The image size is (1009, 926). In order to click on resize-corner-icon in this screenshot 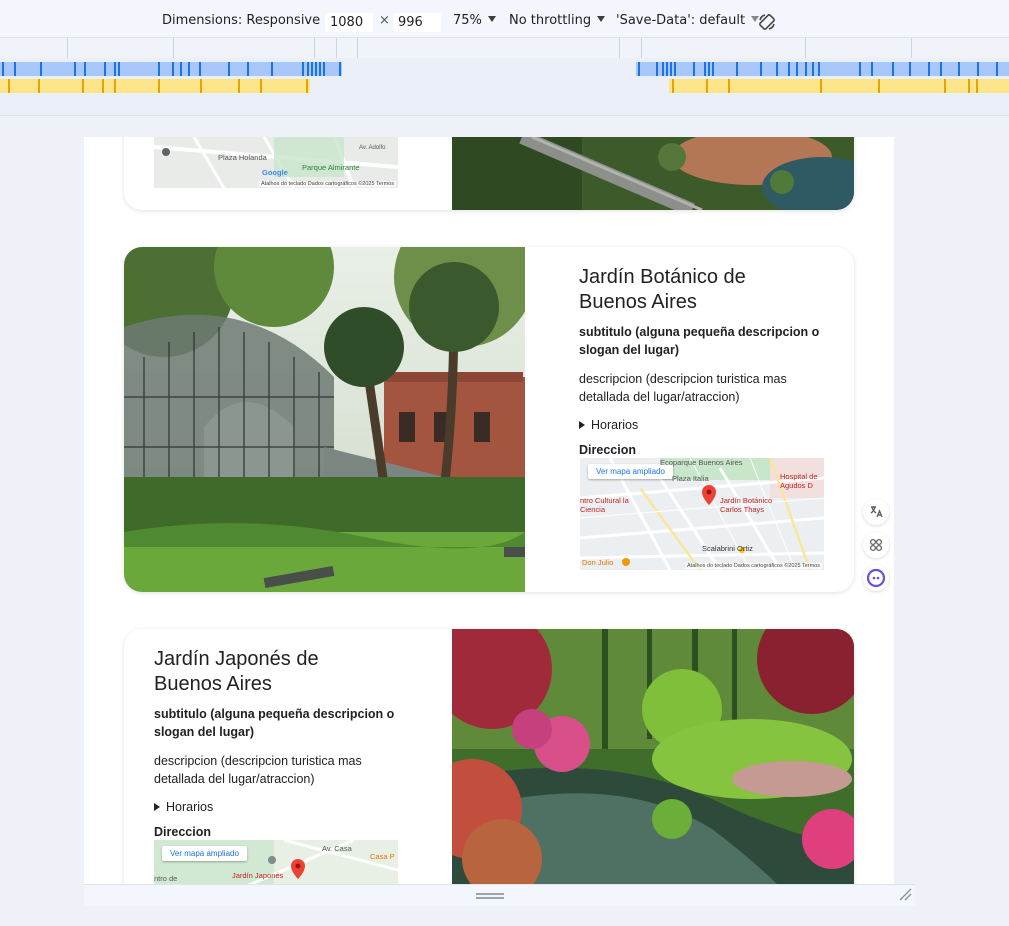, I will do `click(905, 894)`.